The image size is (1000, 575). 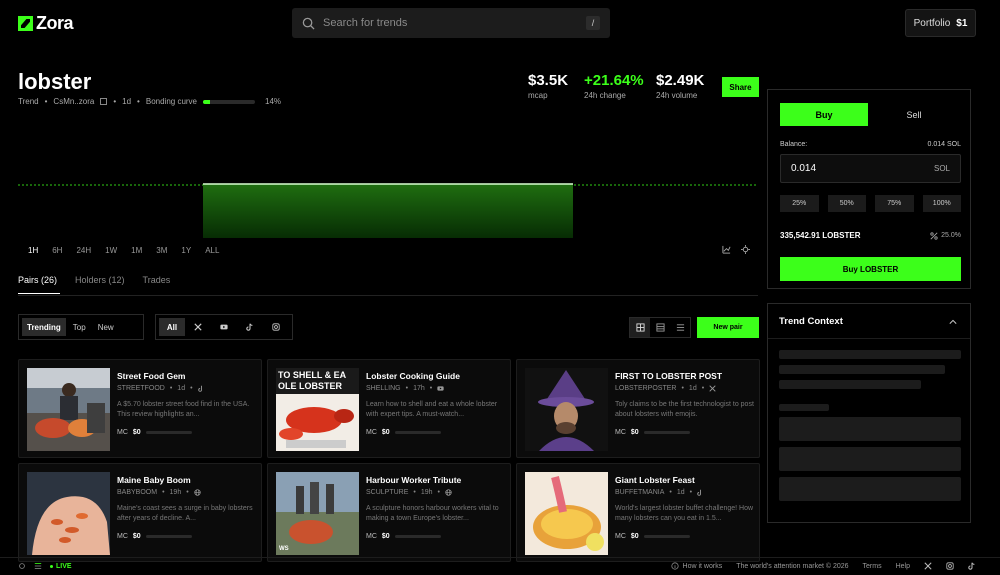 What do you see at coordinates (136, 250) in the screenshot?
I see `timeframe-1m: 1M` at bounding box center [136, 250].